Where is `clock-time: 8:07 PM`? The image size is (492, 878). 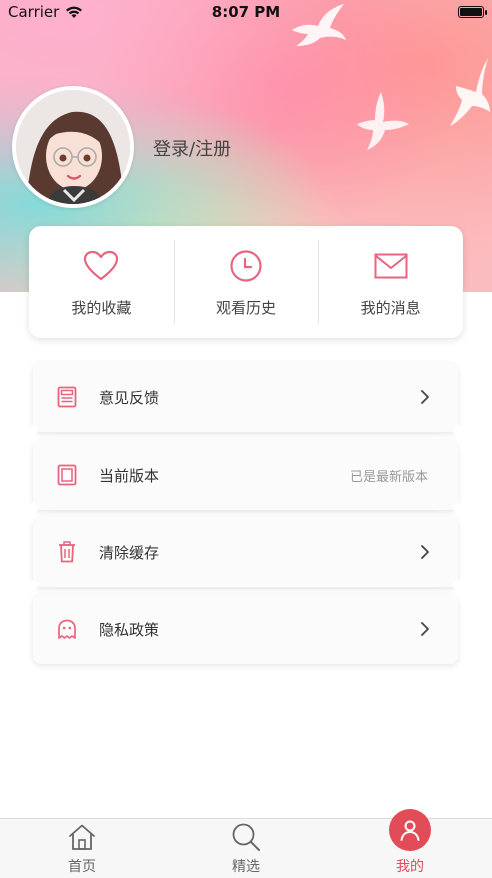 clock-time: 8:07 PM is located at coordinates (246, 12).